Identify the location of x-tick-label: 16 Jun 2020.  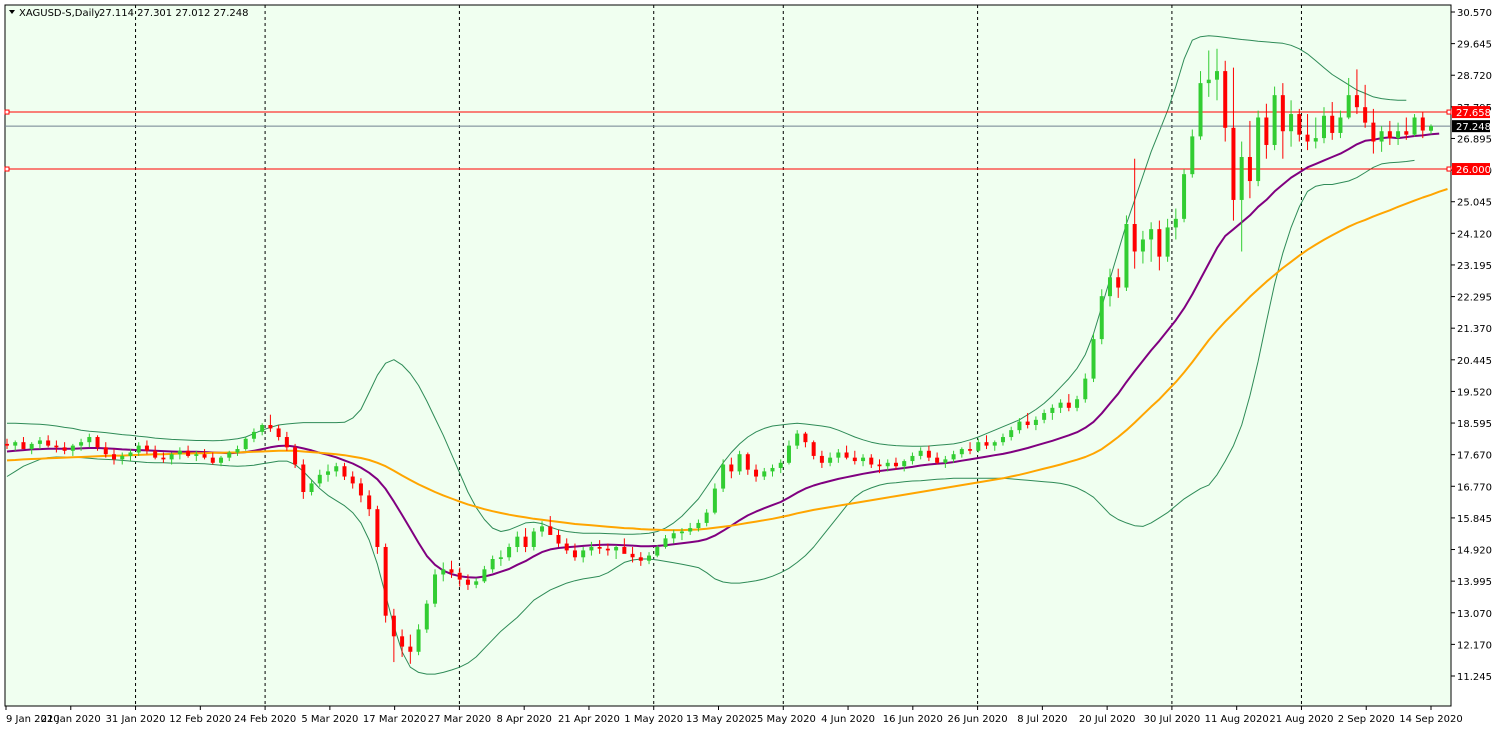
(913, 719).